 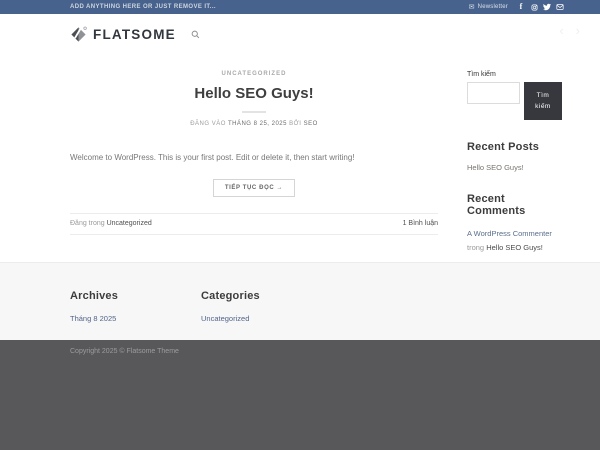 What do you see at coordinates (135, 318) in the screenshot?
I see `archives-link: Tháng 8 2025` at bounding box center [135, 318].